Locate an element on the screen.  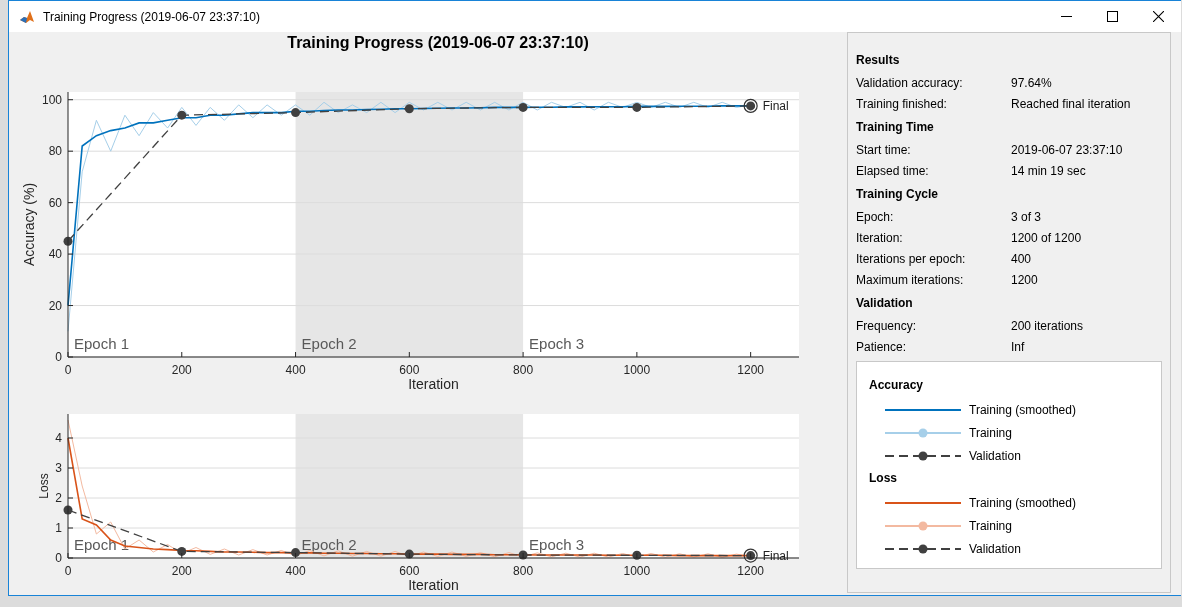
y-tick-label: 100 is located at coordinates (51, 99).